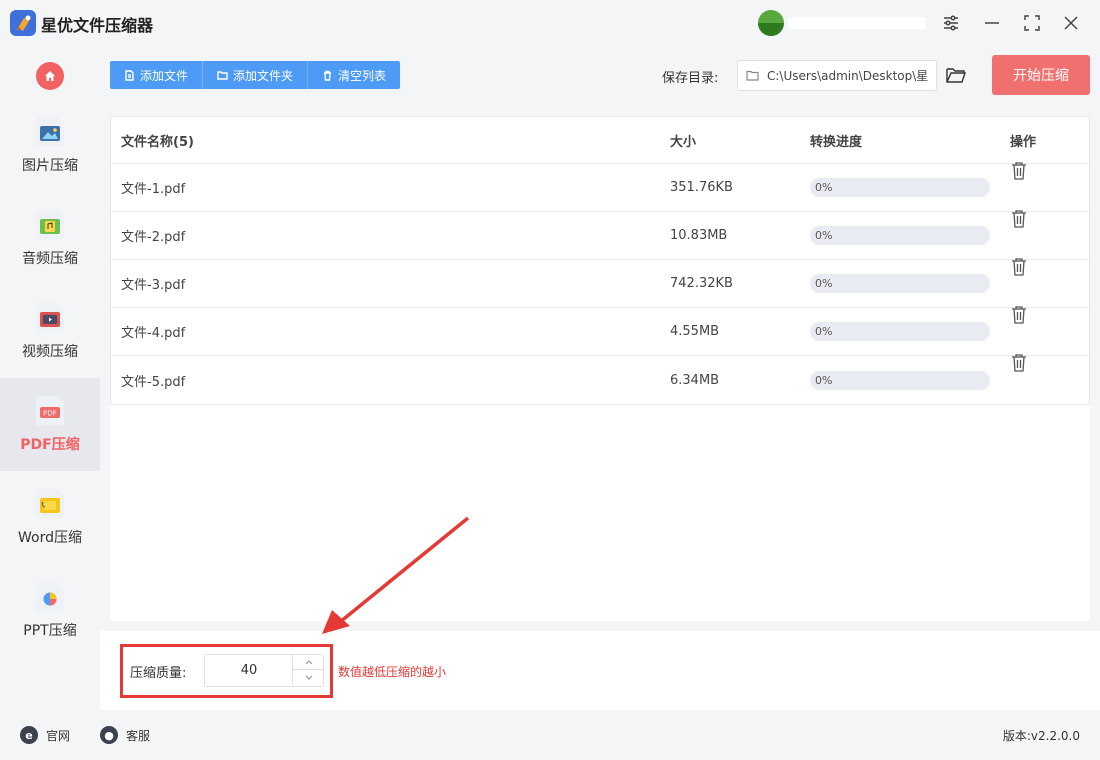 The image size is (1100, 760). I want to click on save-dir-path: C:\Users\admin\Desktop\星, so click(848, 76).